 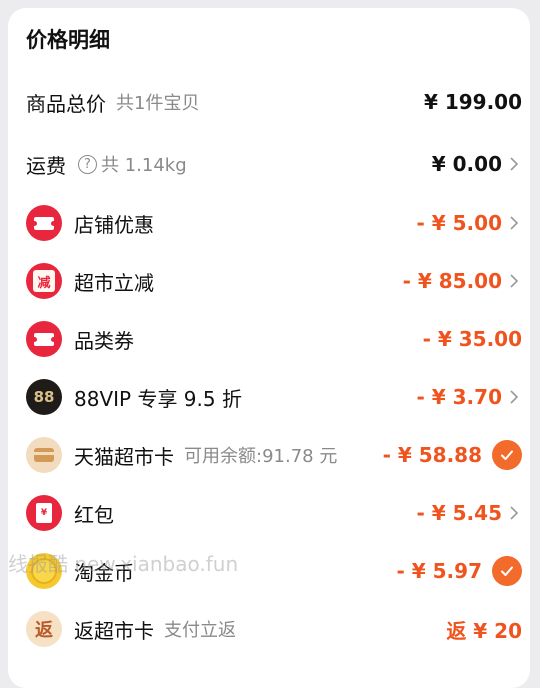 What do you see at coordinates (114, 282) in the screenshot?
I see `supermarket-discount-label: 超市立减` at bounding box center [114, 282].